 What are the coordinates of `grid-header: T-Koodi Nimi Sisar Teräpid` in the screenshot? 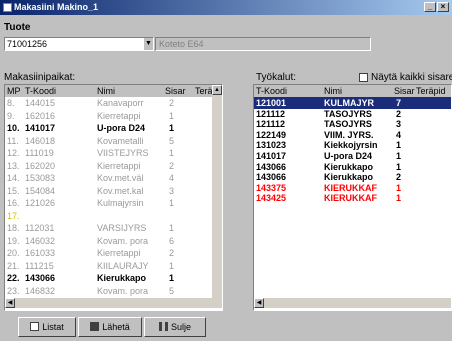 It's located at (352, 91).